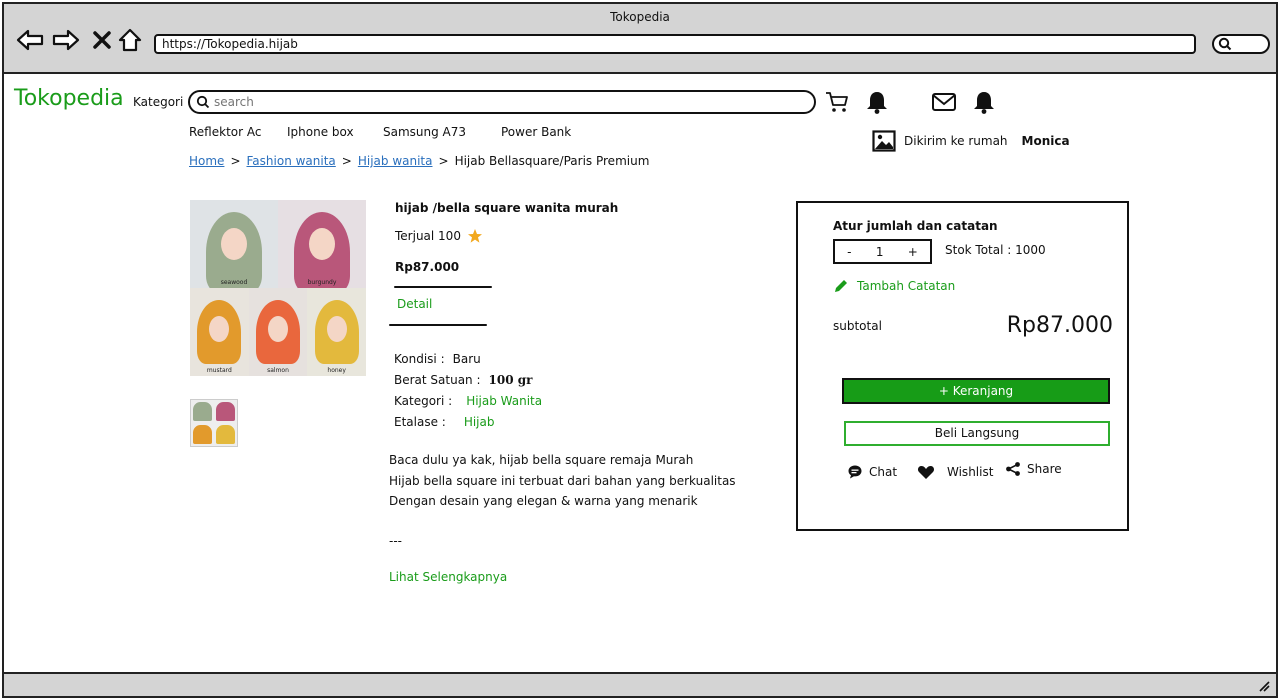 This screenshot has height=700, width=1280. I want to click on add-note-button: Tambah Catatan, so click(894, 286).